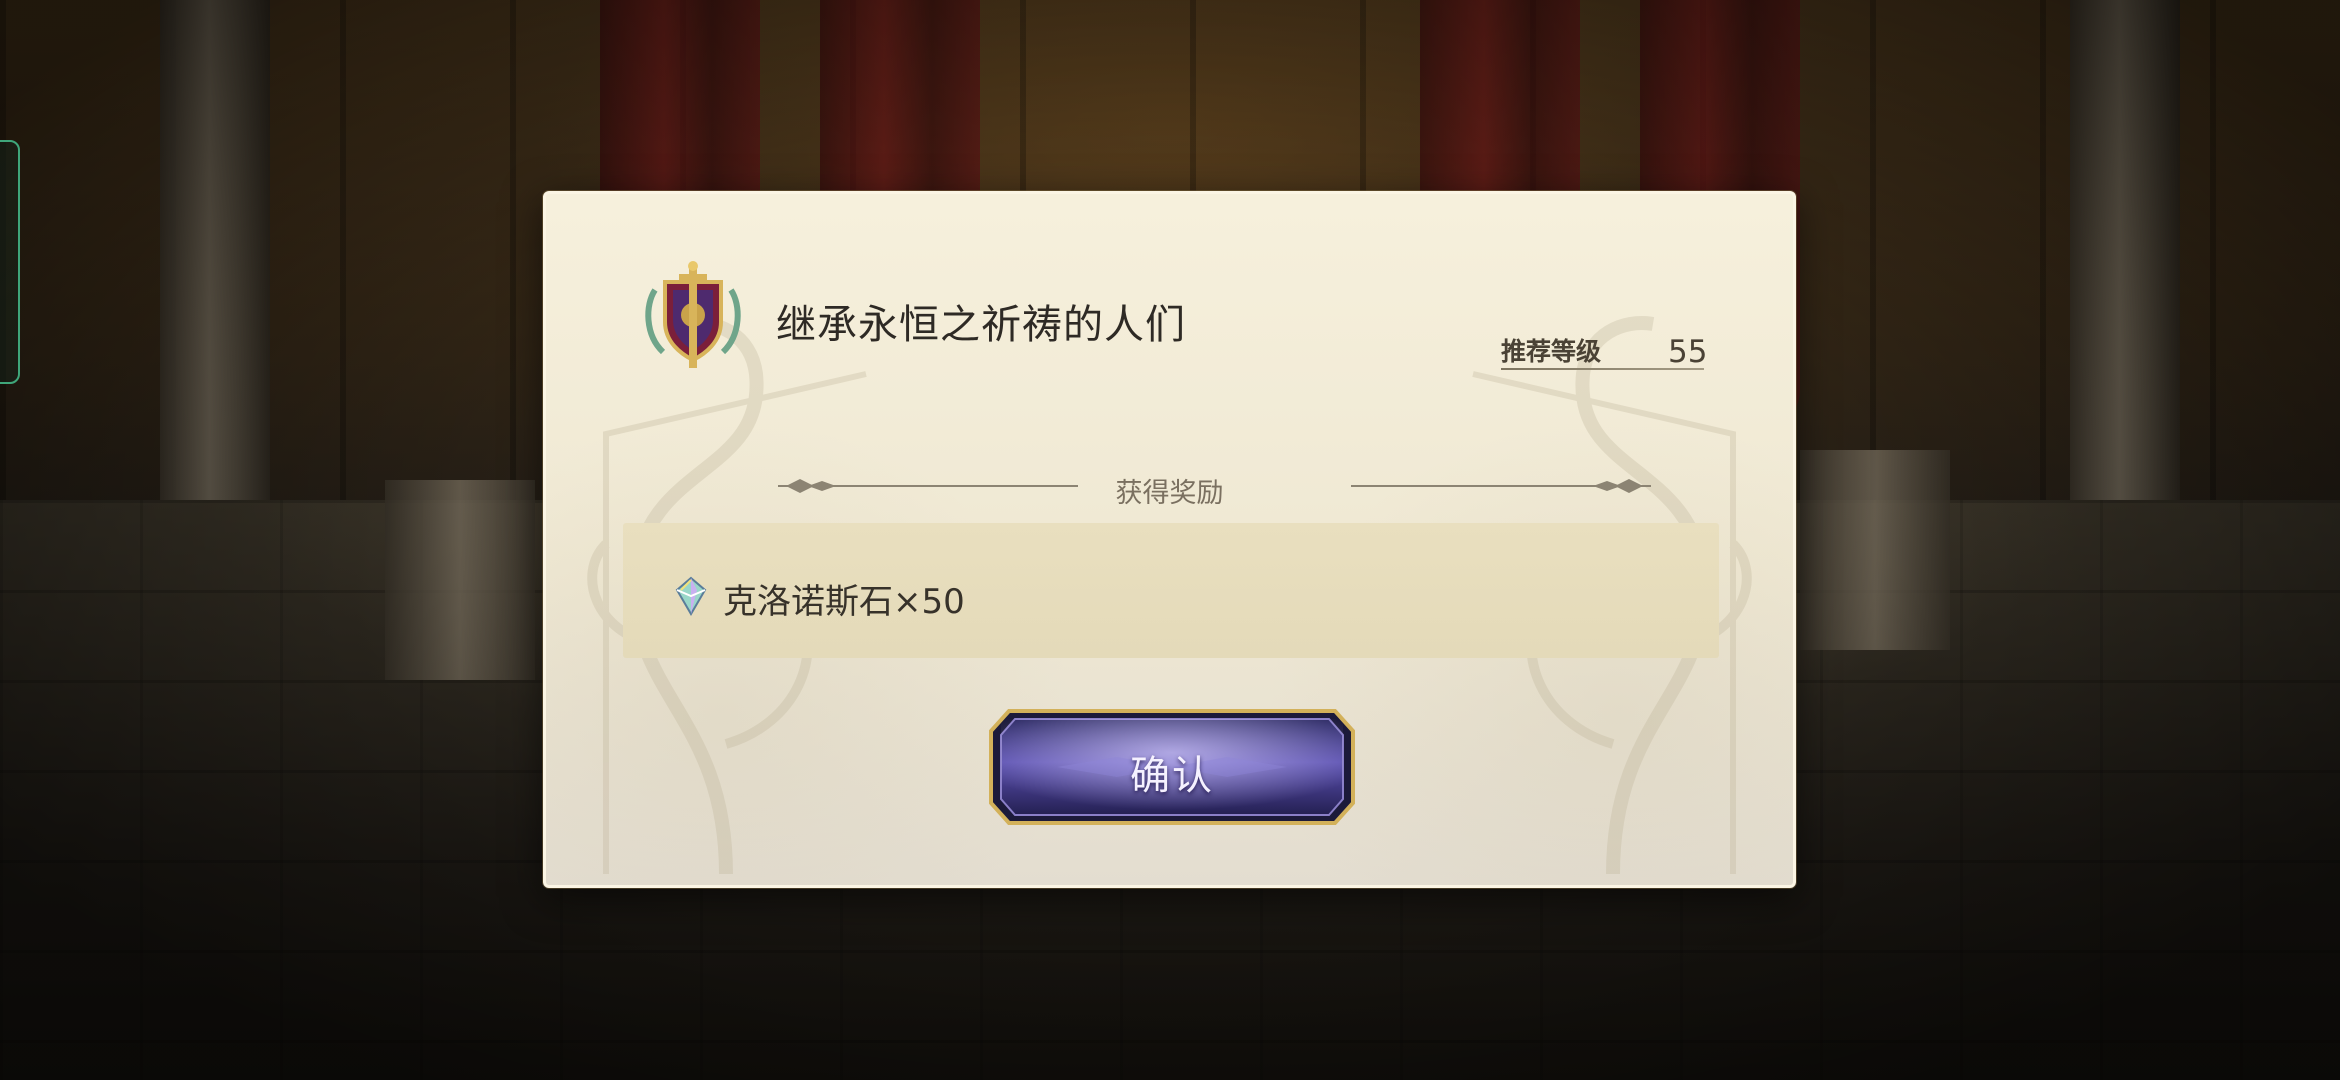 This screenshot has width=2340, height=1080. I want to click on recommended-level-underline, so click(1602, 369).